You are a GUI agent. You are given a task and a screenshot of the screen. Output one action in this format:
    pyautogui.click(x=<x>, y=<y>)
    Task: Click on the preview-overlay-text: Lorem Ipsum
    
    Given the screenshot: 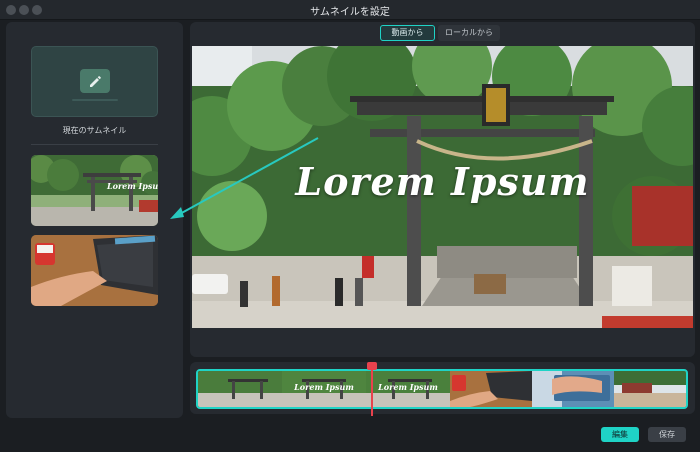 What is the action you would take?
    pyautogui.click(x=442, y=181)
    